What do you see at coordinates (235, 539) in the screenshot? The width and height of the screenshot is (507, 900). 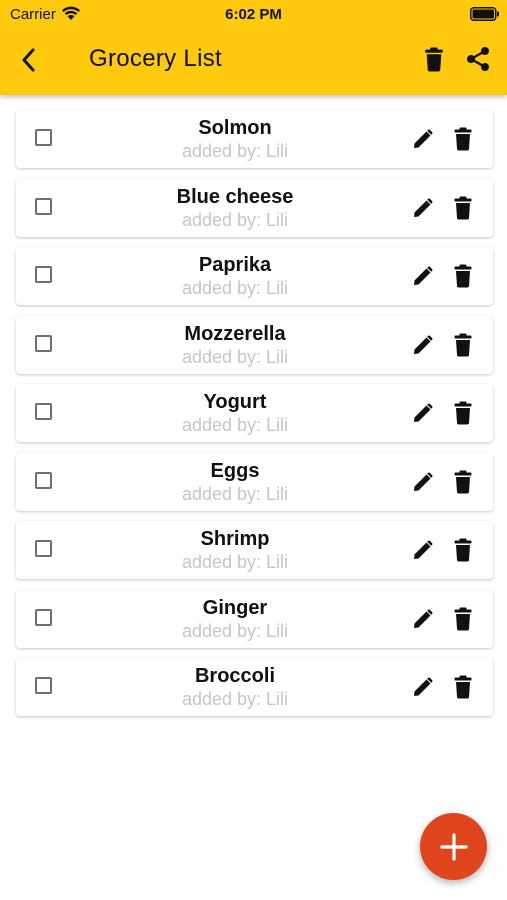 I see `item-name: Shrimp` at bounding box center [235, 539].